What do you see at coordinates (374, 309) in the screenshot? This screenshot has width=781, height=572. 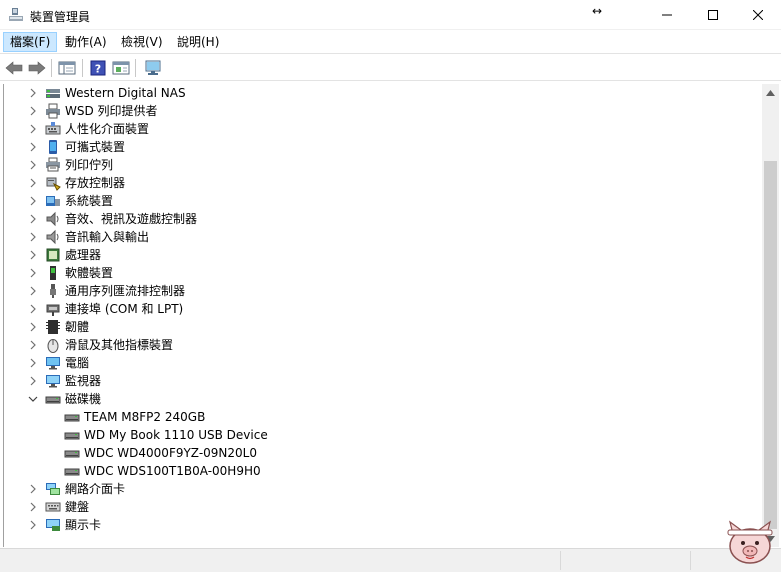 I see `tree-category: 連接埠 (COM 和 LPT)` at bounding box center [374, 309].